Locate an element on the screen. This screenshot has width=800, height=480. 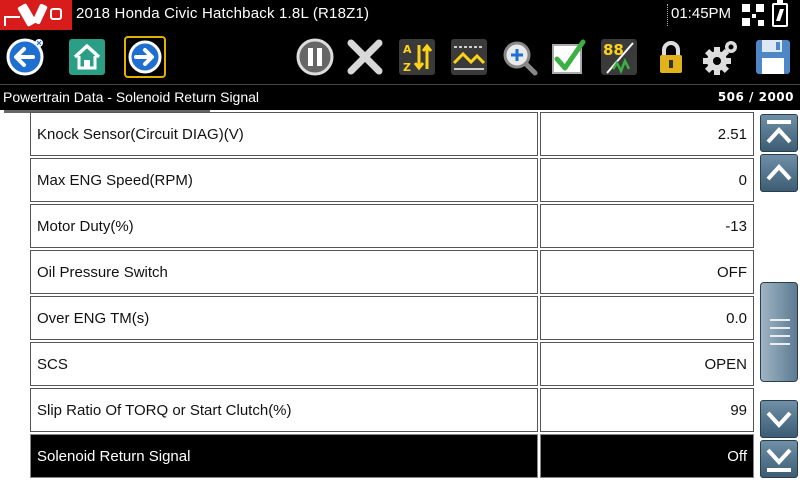
pid-name: Motor Duty(%) is located at coordinates (85, 226).